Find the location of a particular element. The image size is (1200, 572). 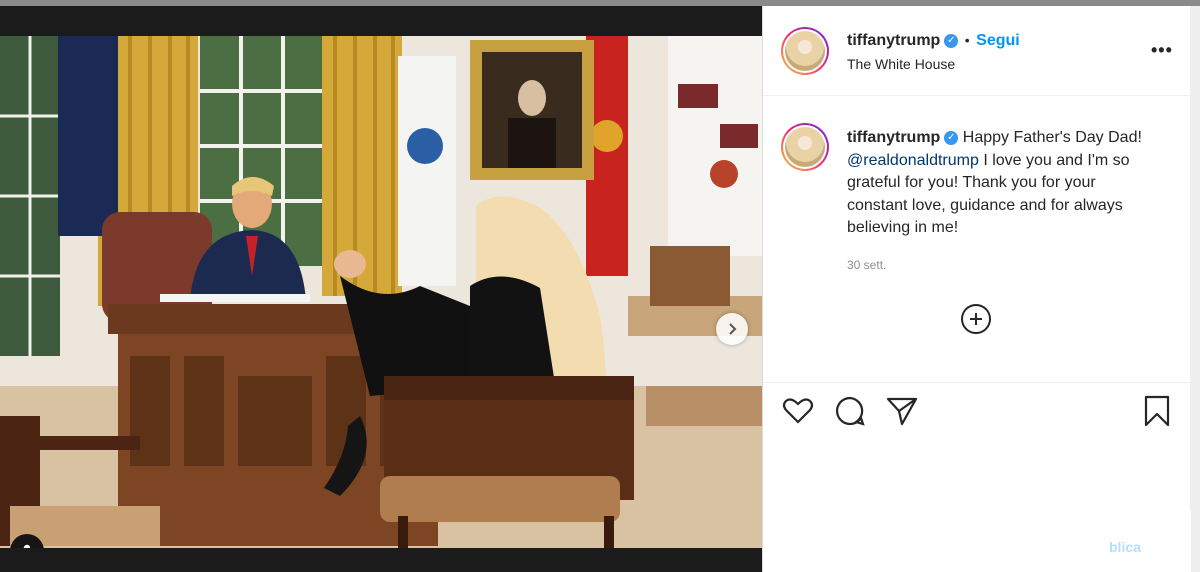

more-options-icon: ••• is located at coordinates (1162, 50).